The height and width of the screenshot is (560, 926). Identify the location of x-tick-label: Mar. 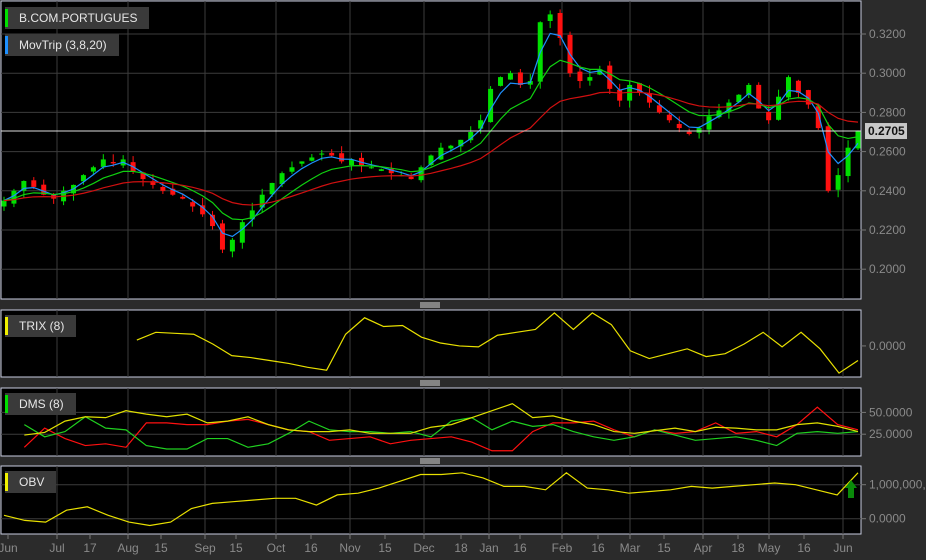
(630, 548).